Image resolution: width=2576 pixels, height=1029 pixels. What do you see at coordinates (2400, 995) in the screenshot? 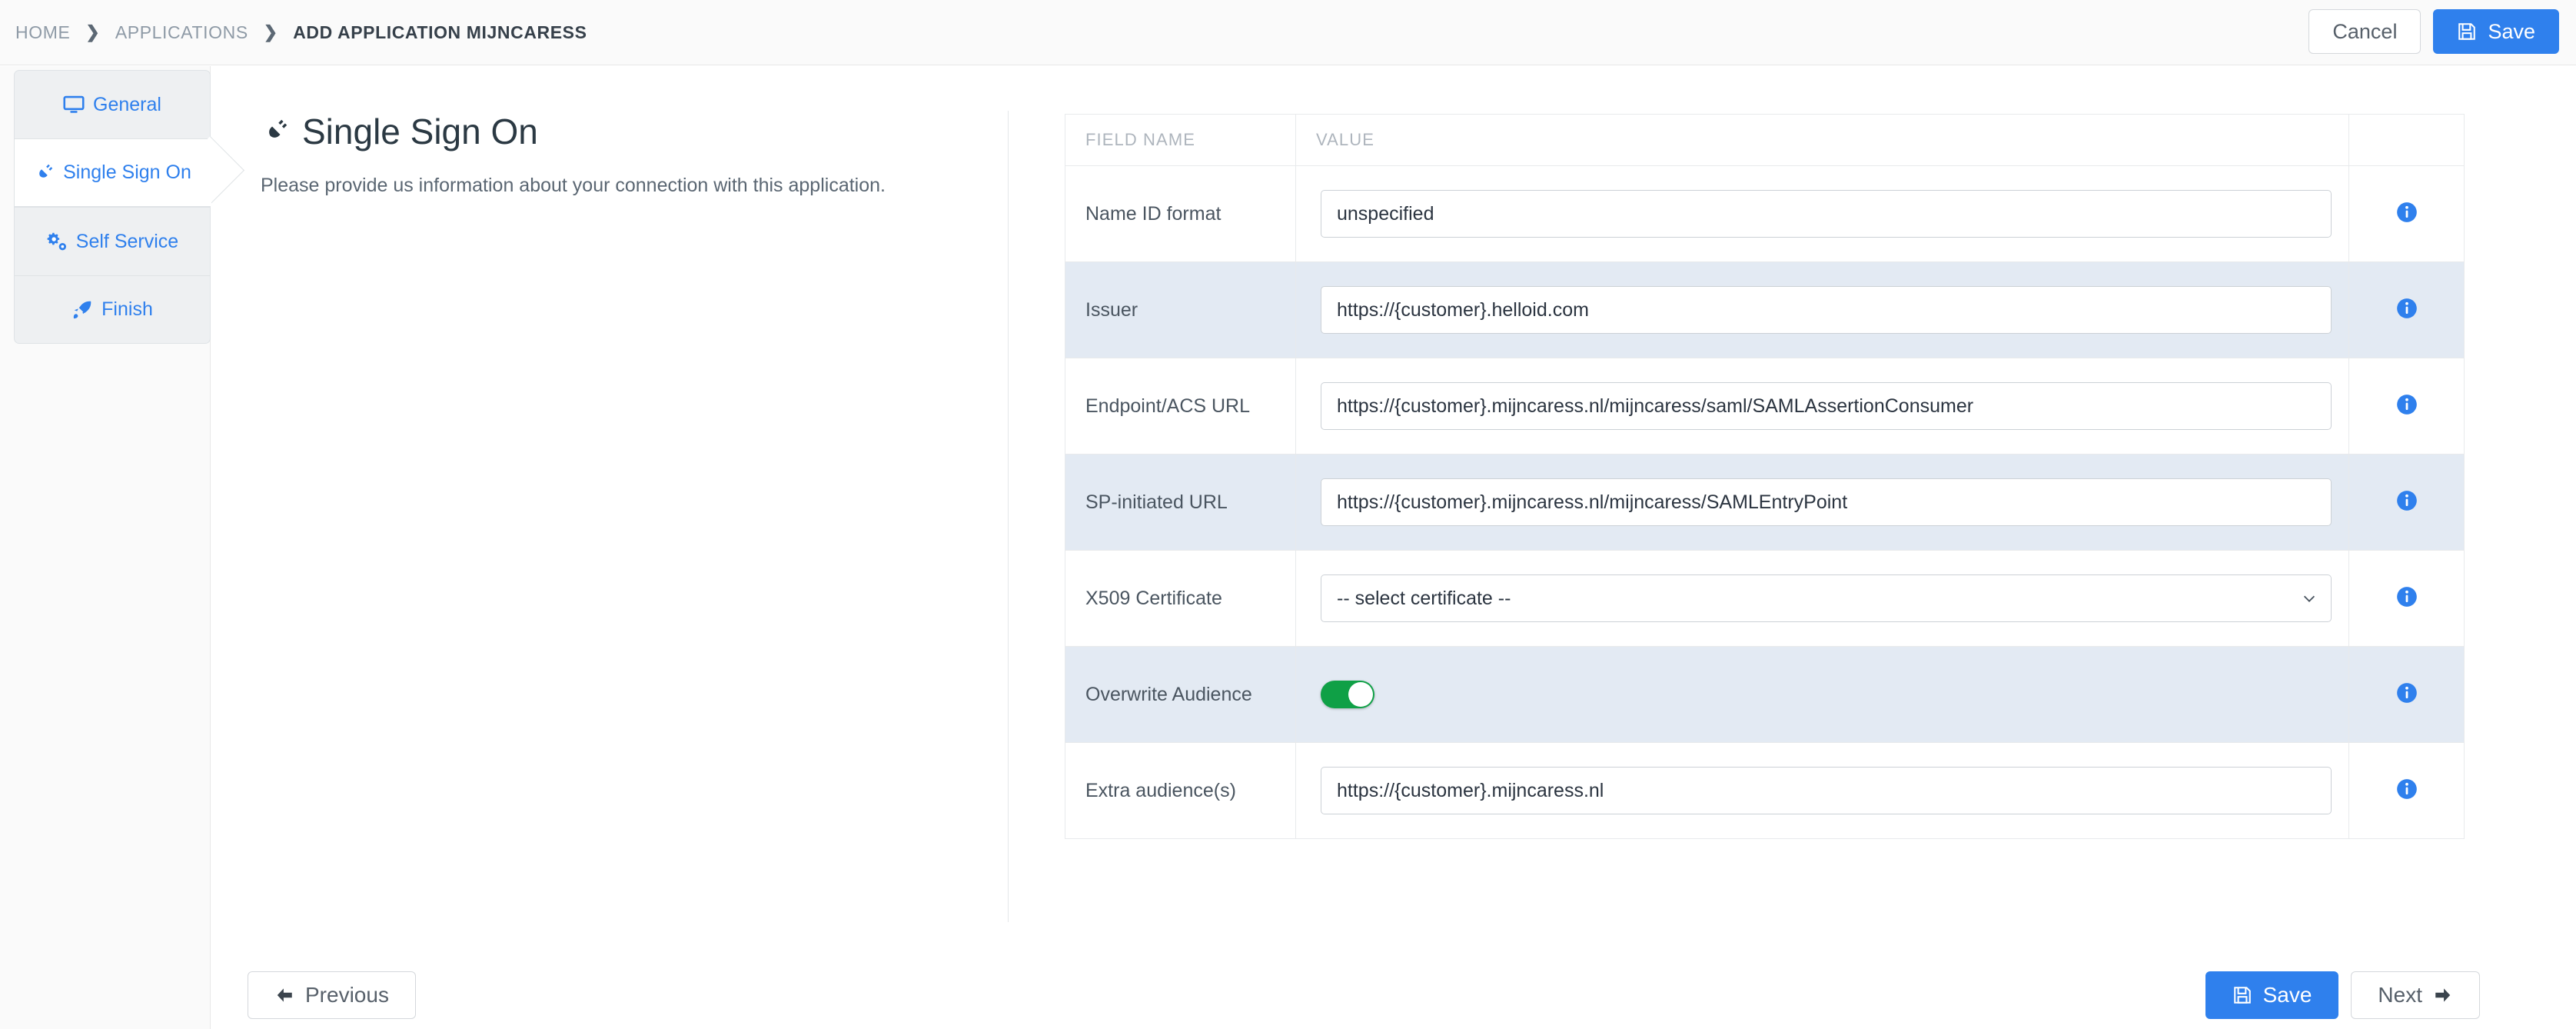
I see `next-button-label: Next` at bounding box center [2400, 995].